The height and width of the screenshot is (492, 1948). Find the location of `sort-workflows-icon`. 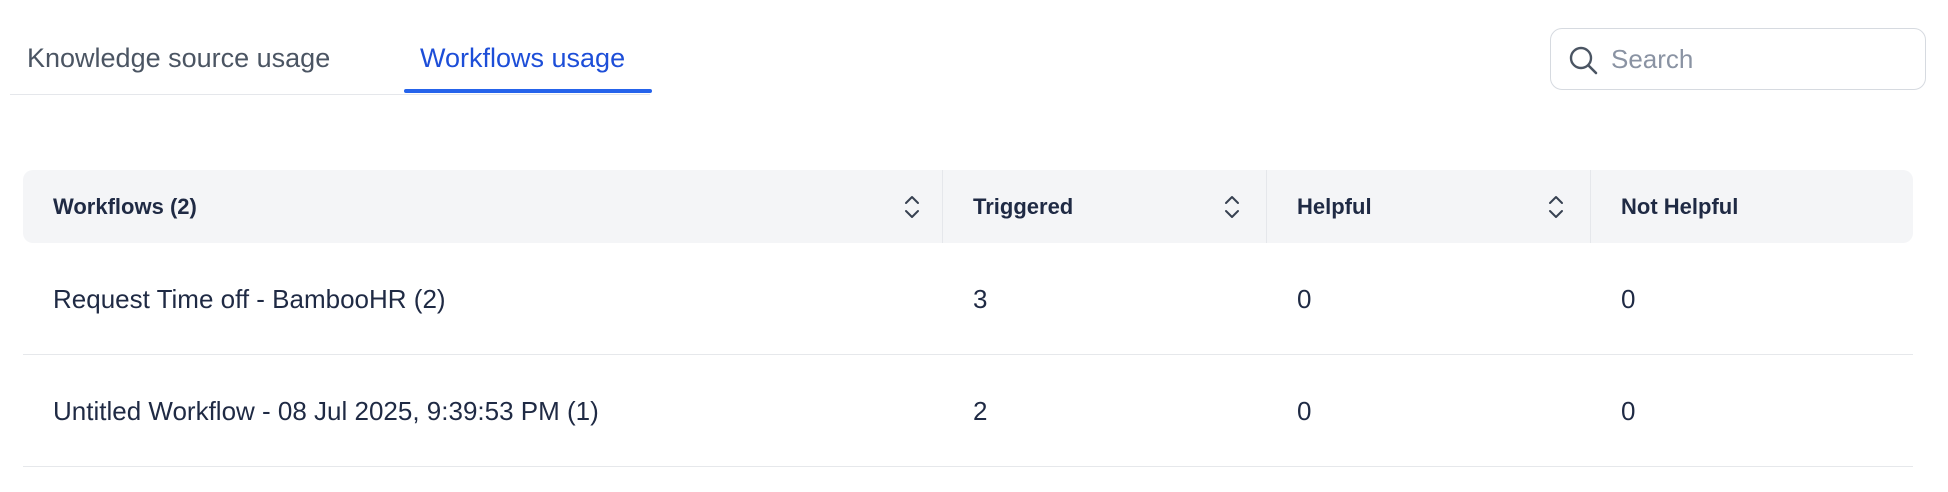

sort-workflows-icon is located at coordinates (912, 207).